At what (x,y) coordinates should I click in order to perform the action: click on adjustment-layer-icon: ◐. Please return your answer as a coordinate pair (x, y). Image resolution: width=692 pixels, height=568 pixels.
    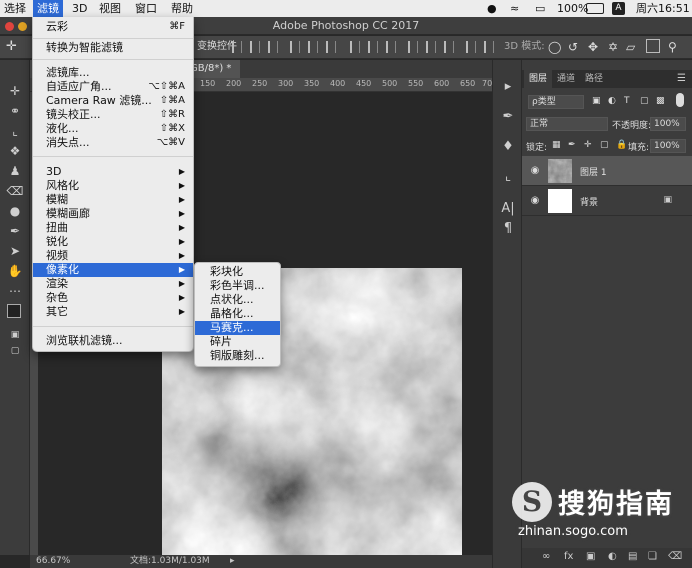
    Looking at the image, I should click on (612, 556).